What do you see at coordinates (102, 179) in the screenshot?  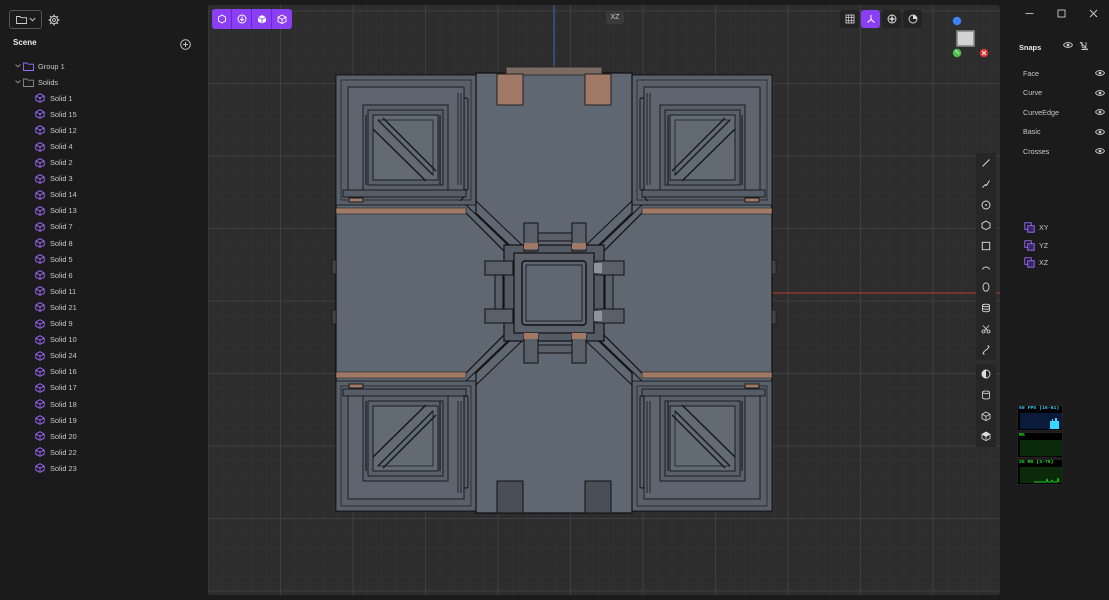 I see `tree-item: Solid 3` at bounding box center [102, 179].